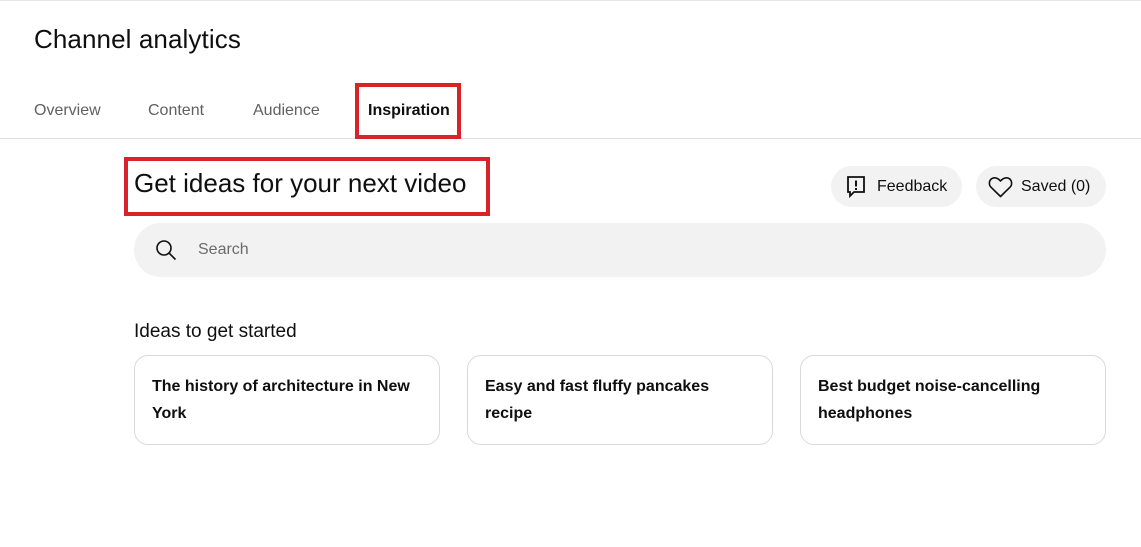 This screenshot has height=547, width=1141. Describe the element at coordinates (281, 400) in the screenshot. I see `idea-card-text: The history of architecture in New York` at that location.